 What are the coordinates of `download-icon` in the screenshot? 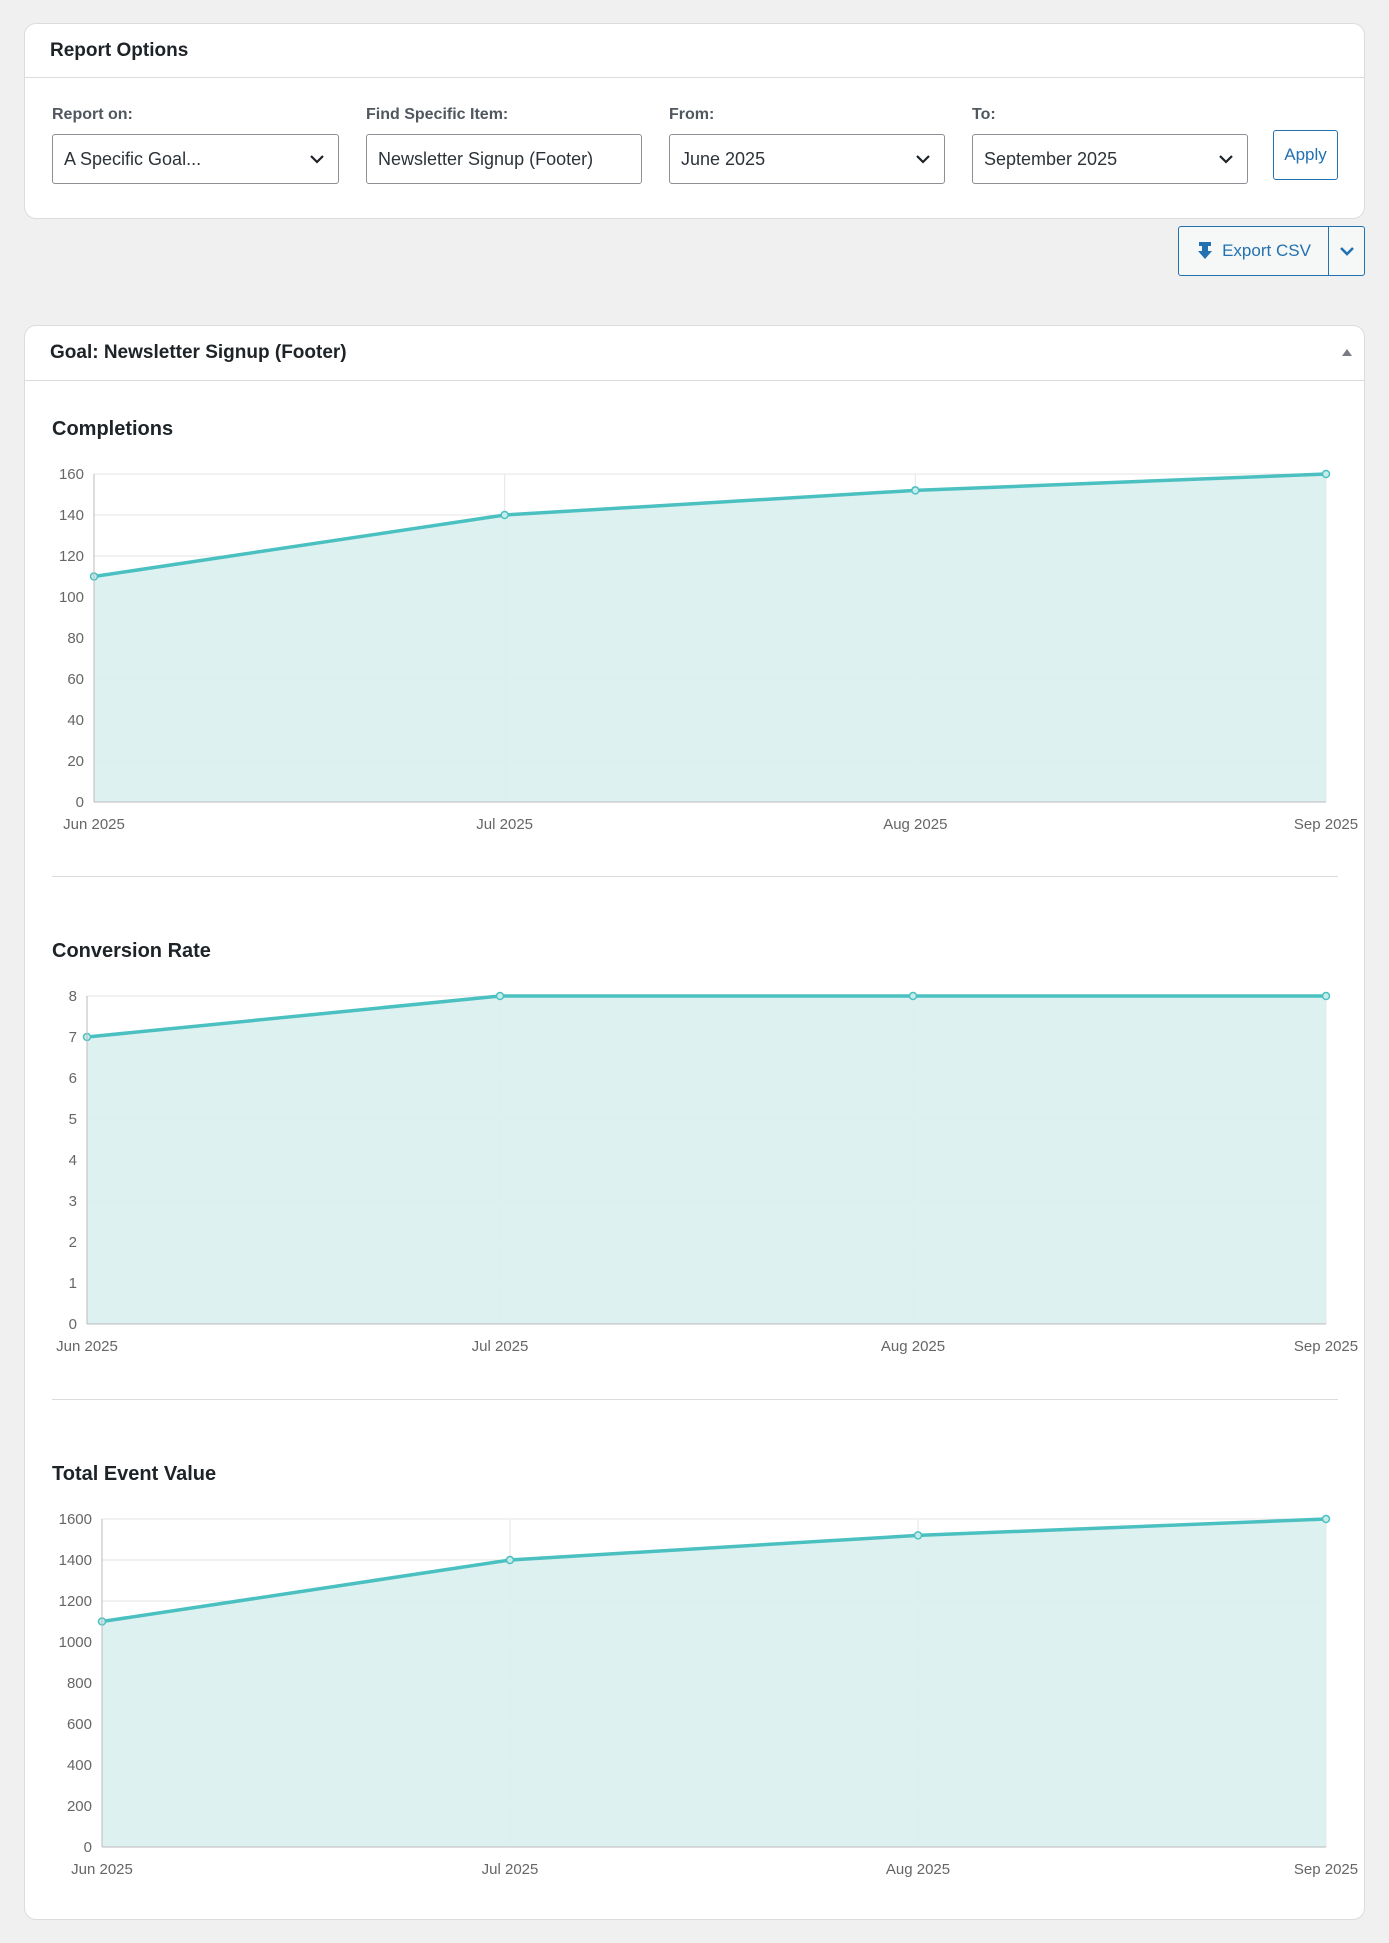 It's located at (1205, 250).